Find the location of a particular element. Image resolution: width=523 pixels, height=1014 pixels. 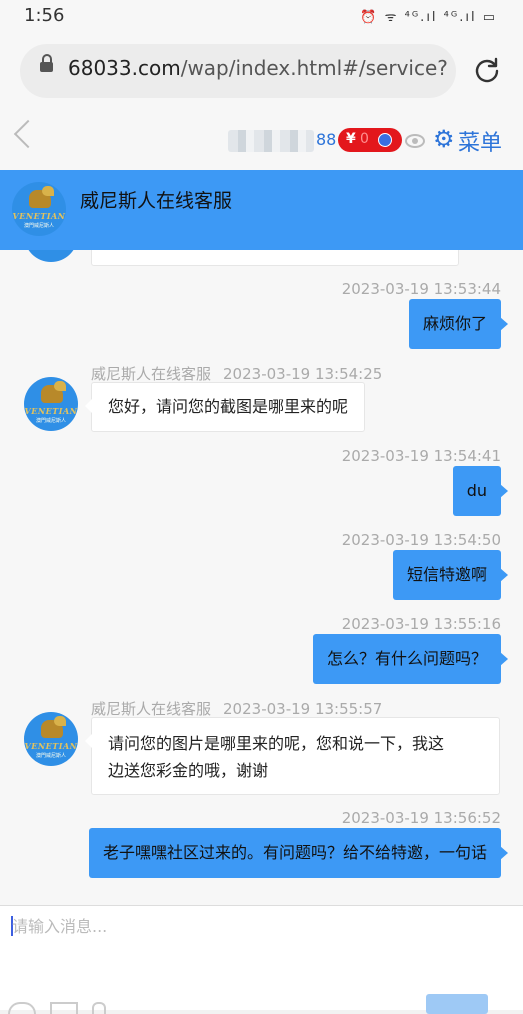

message-bubble-out: 麻烦你了 is located at coordinates (458, 324).